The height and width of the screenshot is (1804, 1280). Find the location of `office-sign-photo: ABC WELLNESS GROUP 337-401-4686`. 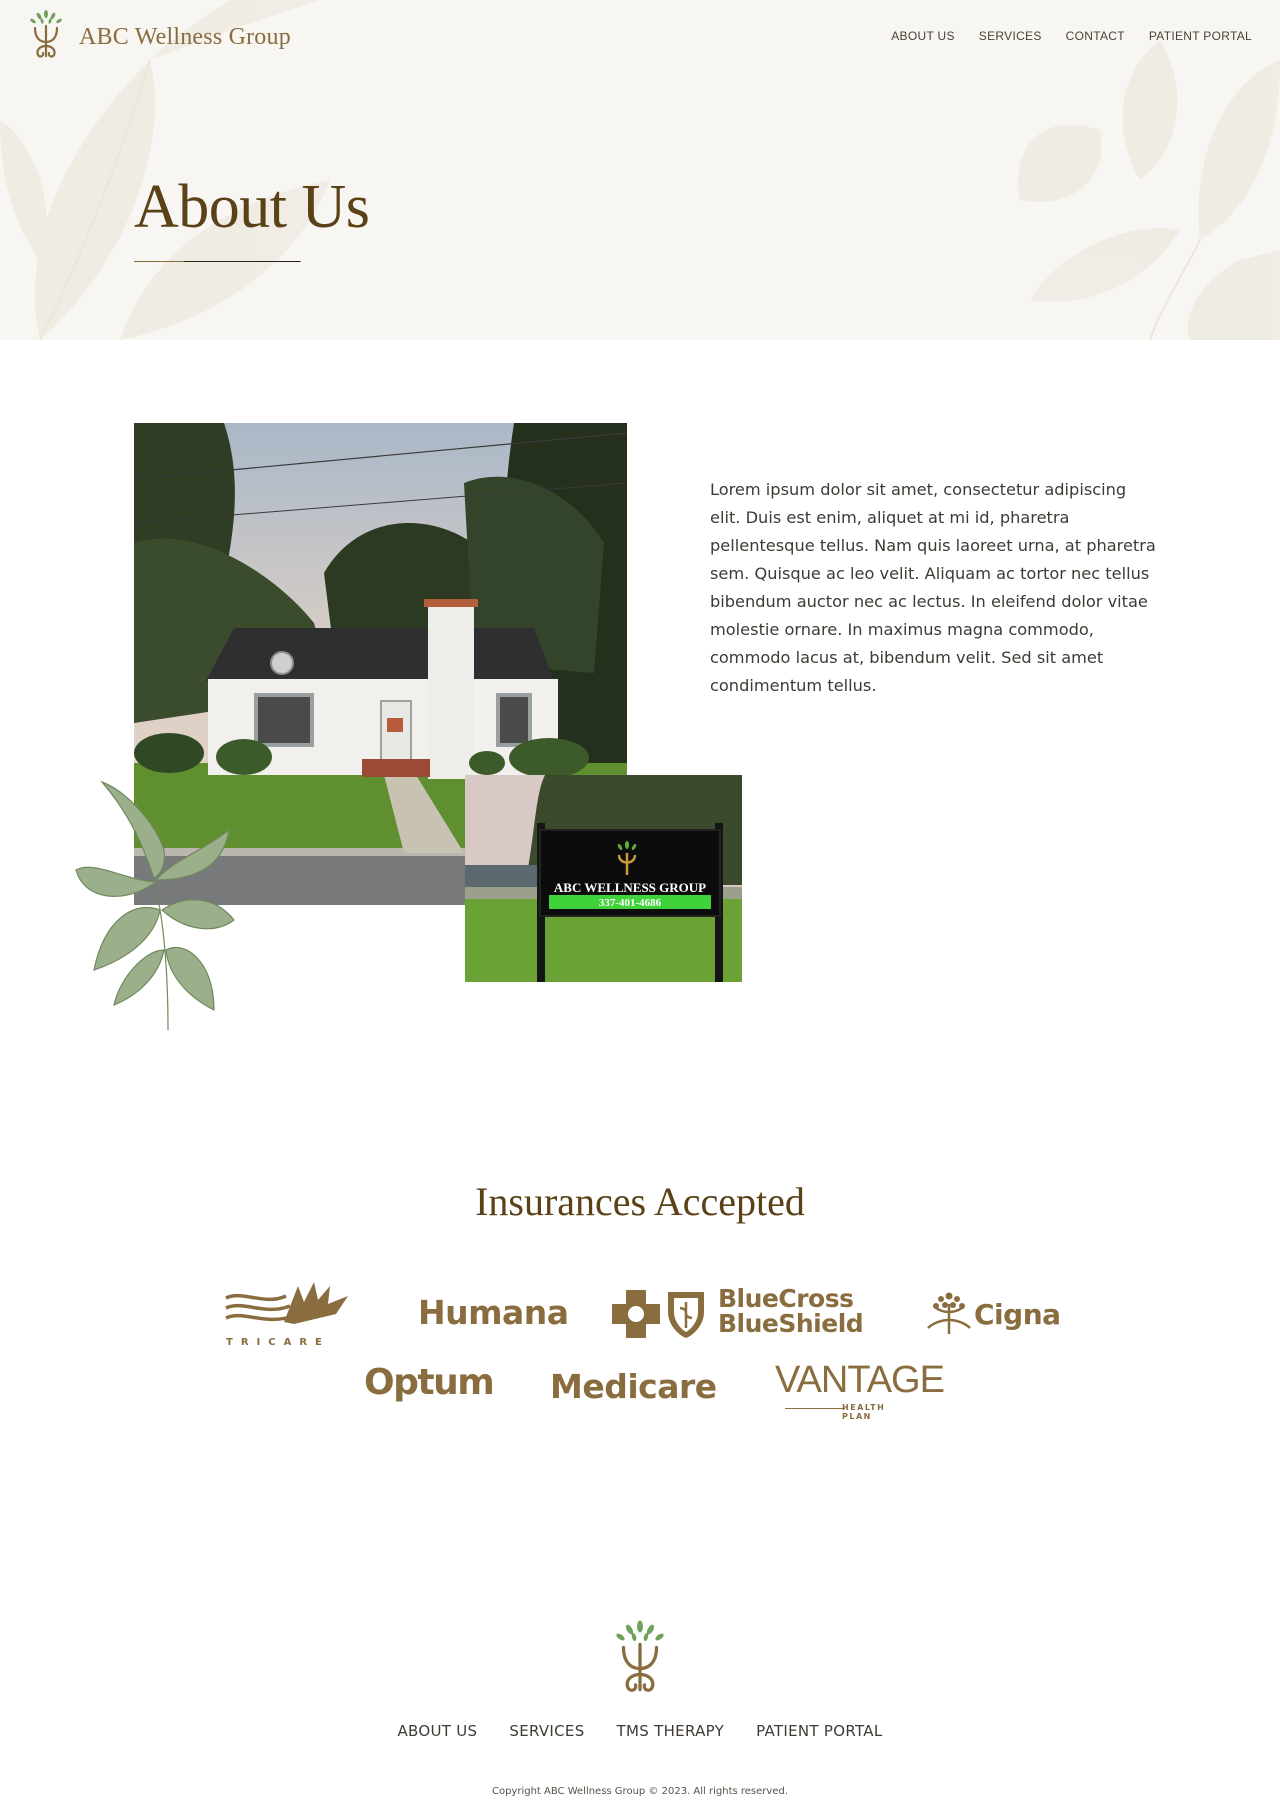

office-sign-photo: ABC WELLNESS GROUP 337-401-4686 is located at coordinates (603, 878).